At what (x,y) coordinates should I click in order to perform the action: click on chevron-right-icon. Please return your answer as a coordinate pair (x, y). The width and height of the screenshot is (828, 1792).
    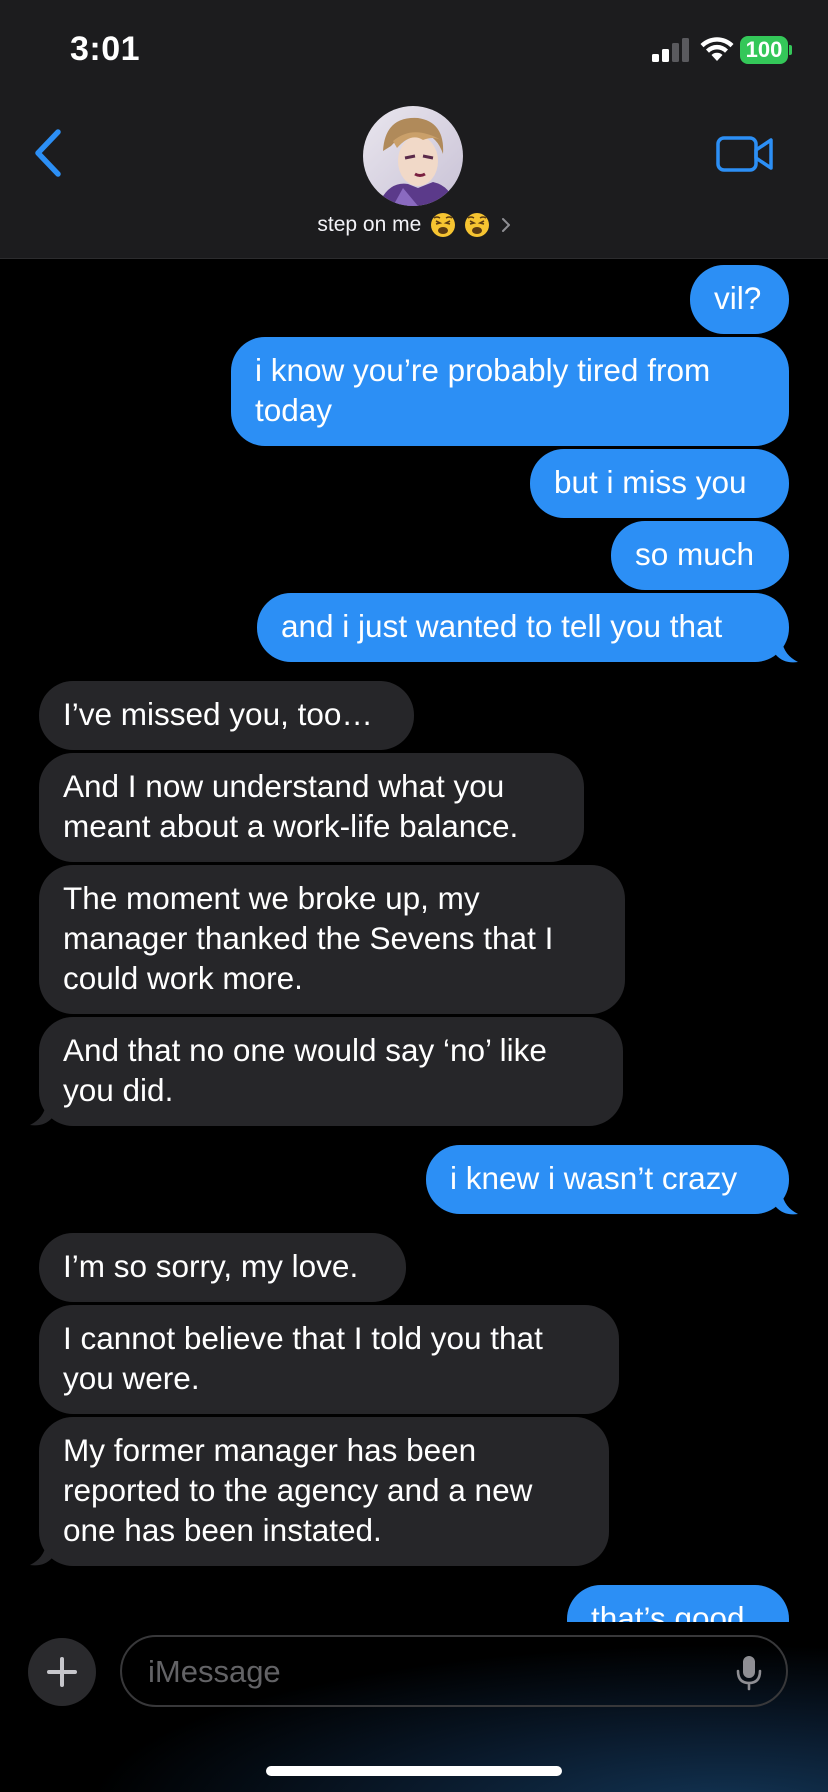
    Looking at the image, I should click on (505, 225).